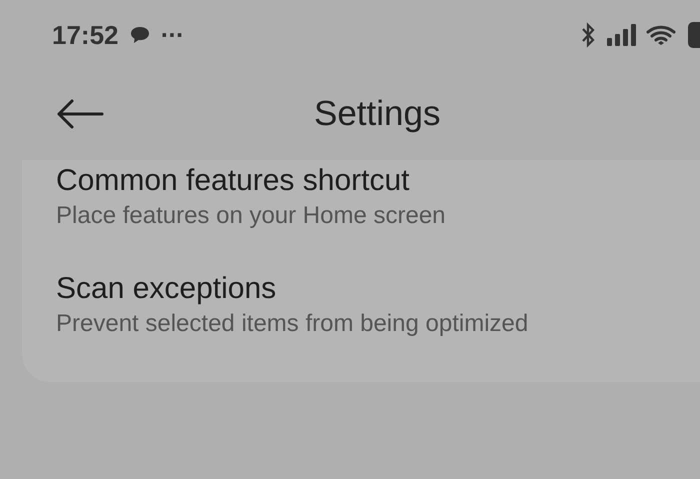 This screenshot has width=700, height=479. What do you see at coordinates (166, 289) in the screenshot?
I see `item-title: Scan exceptions` at bounding box center [166, 289].